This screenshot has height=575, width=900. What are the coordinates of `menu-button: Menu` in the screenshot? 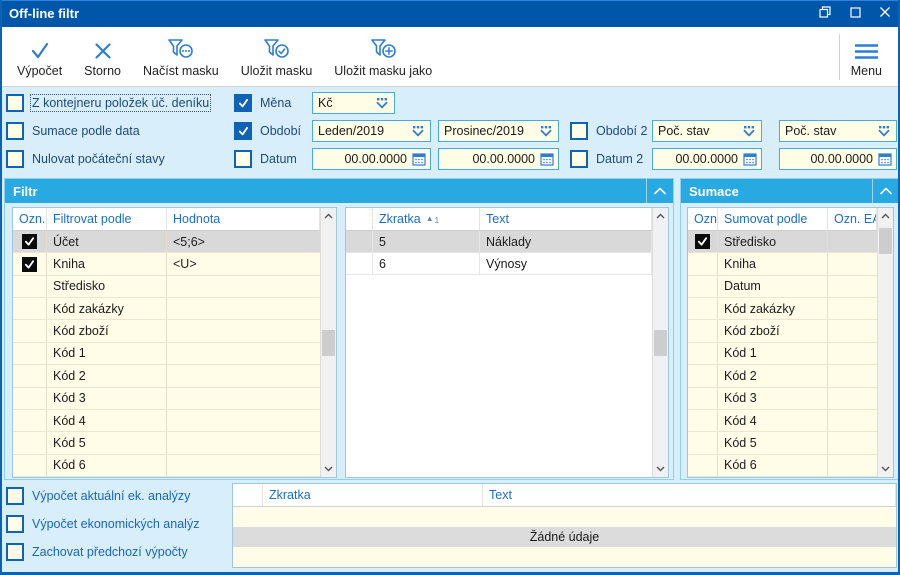 It's located at (869, 56).